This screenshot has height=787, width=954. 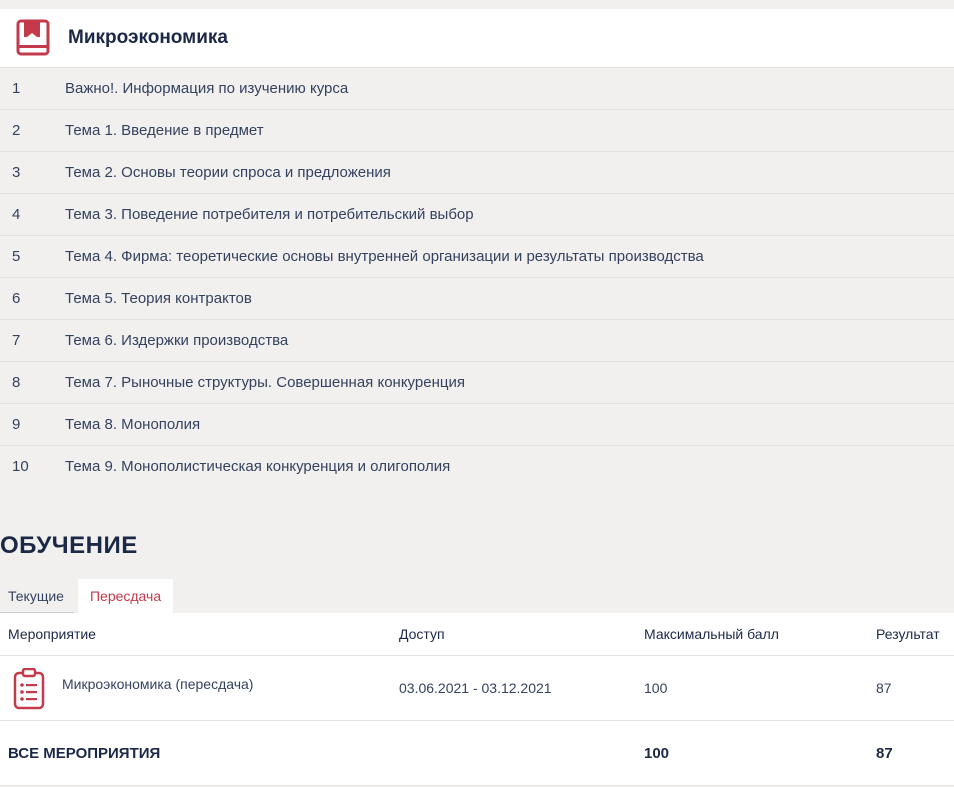 I want to click on total-result: 87, so click(x=884, y=753).